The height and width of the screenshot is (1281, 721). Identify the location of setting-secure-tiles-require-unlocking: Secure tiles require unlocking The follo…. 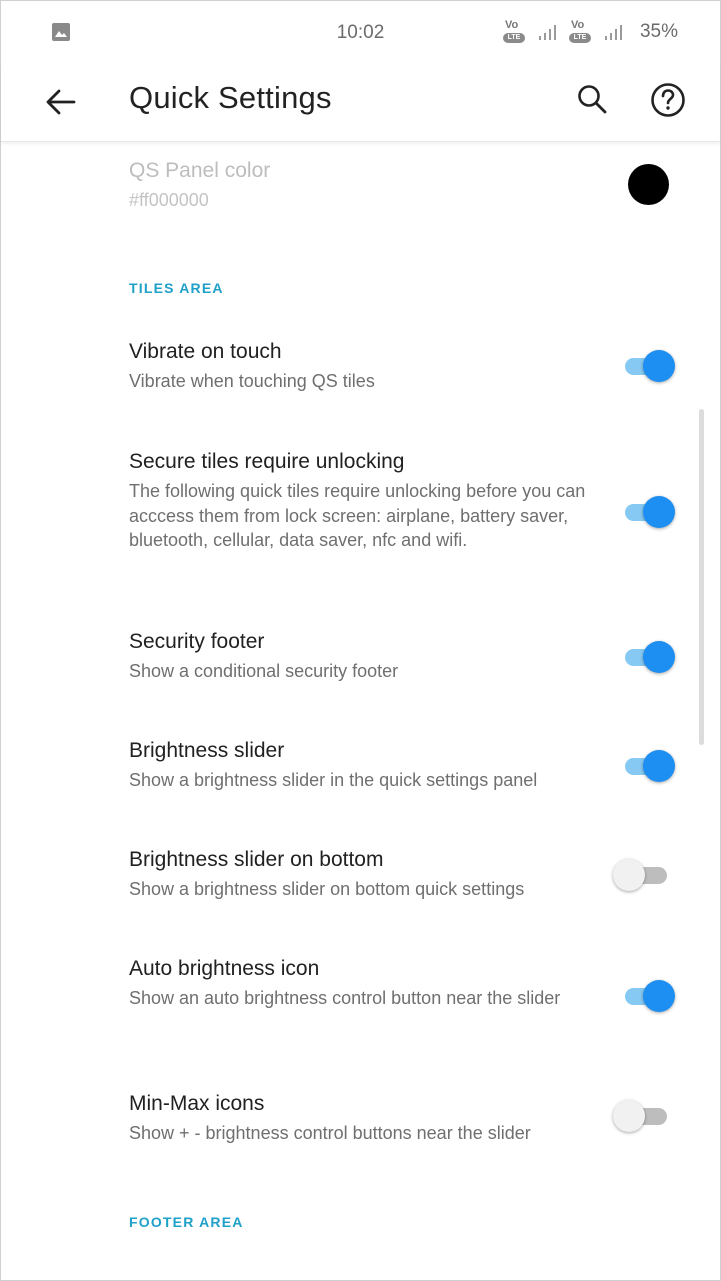
(360, 512).